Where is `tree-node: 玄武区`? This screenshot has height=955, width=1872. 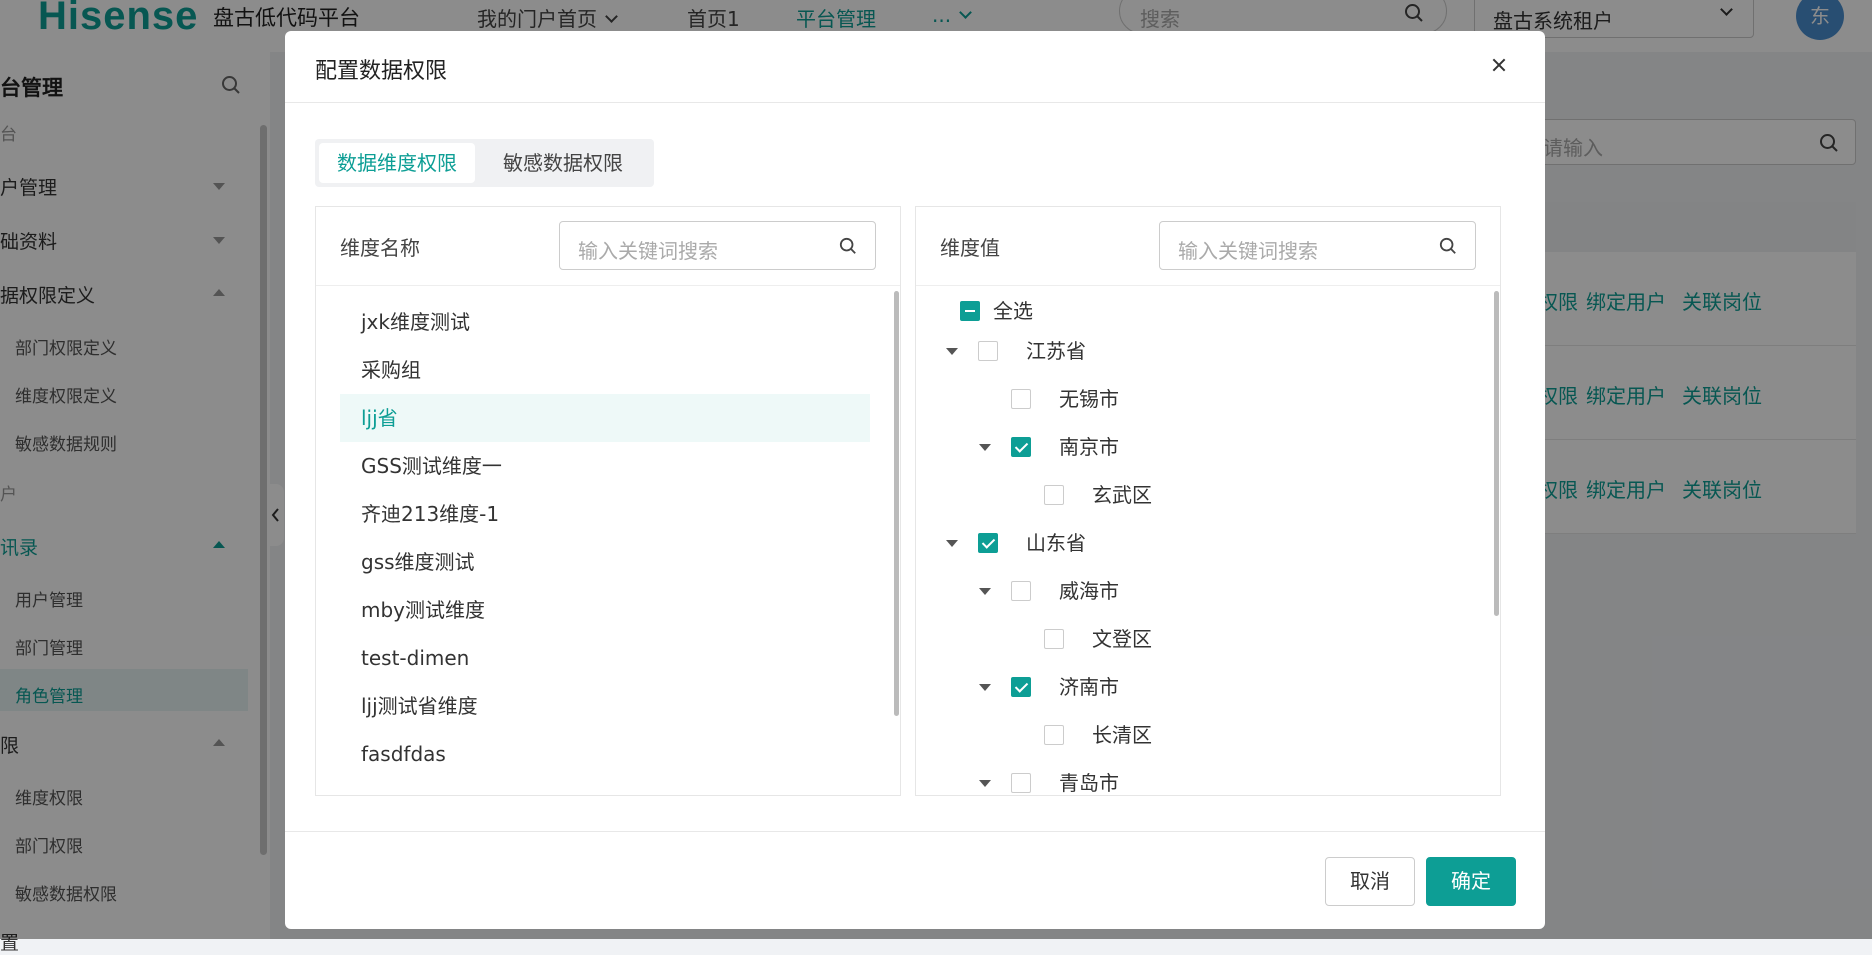 tree-node: 玄武区 is located at coordinates (1196, 495).